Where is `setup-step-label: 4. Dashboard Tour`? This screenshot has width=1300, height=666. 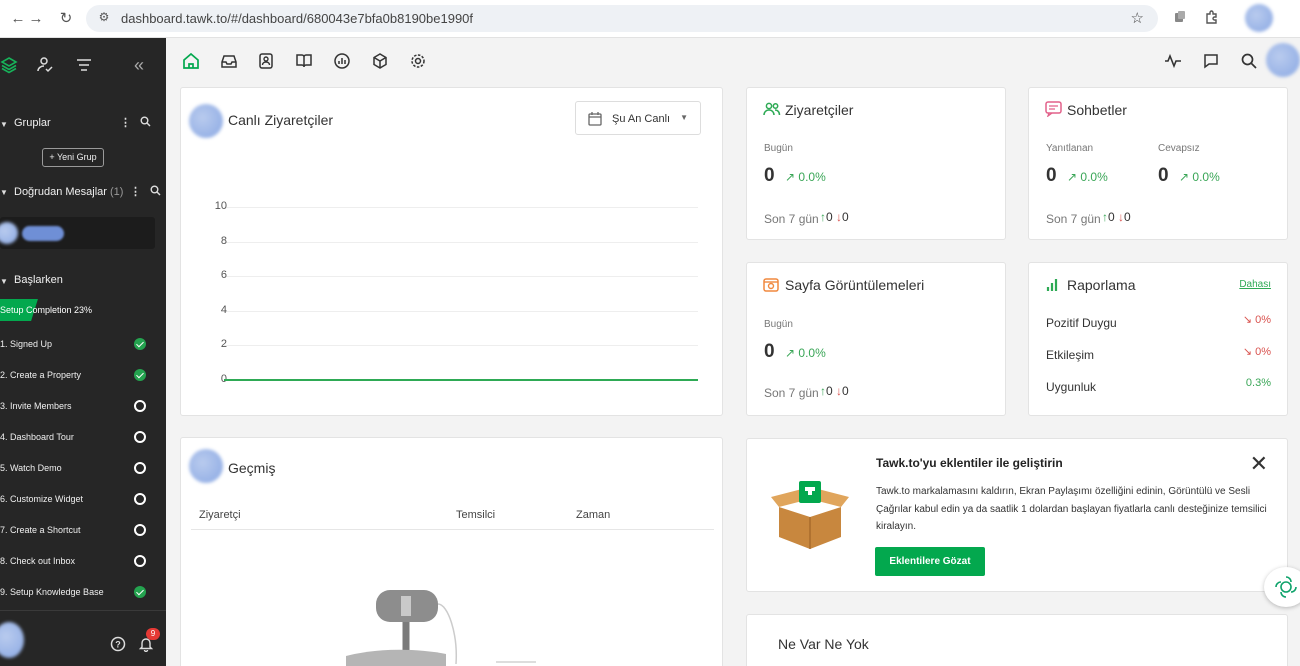 setup-step-label: 4. Dashboard Tour is located at coordinates (37, 437).